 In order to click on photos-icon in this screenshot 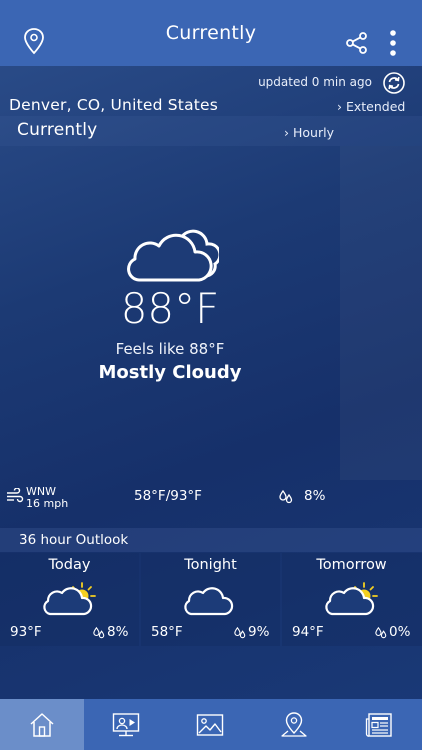, I will do `click(210, 724)`.